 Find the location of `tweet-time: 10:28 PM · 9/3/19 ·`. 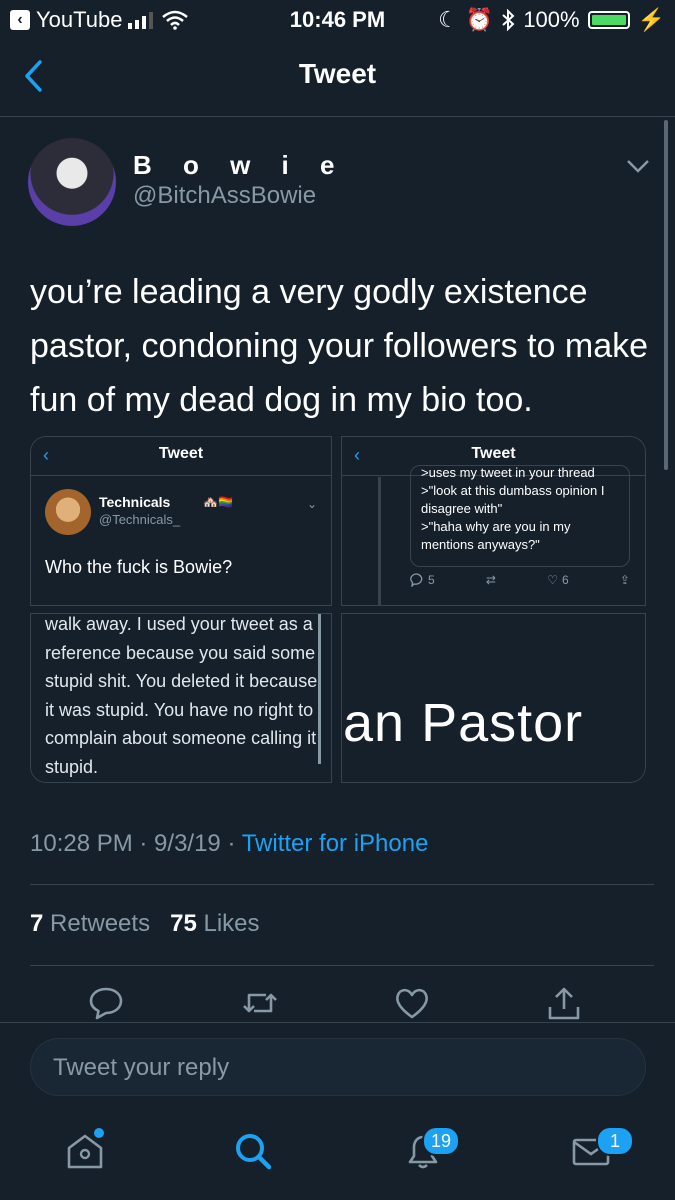

tweet-time: 10:28 PM · 9/3/19 · is located at coordinates (136, 843).